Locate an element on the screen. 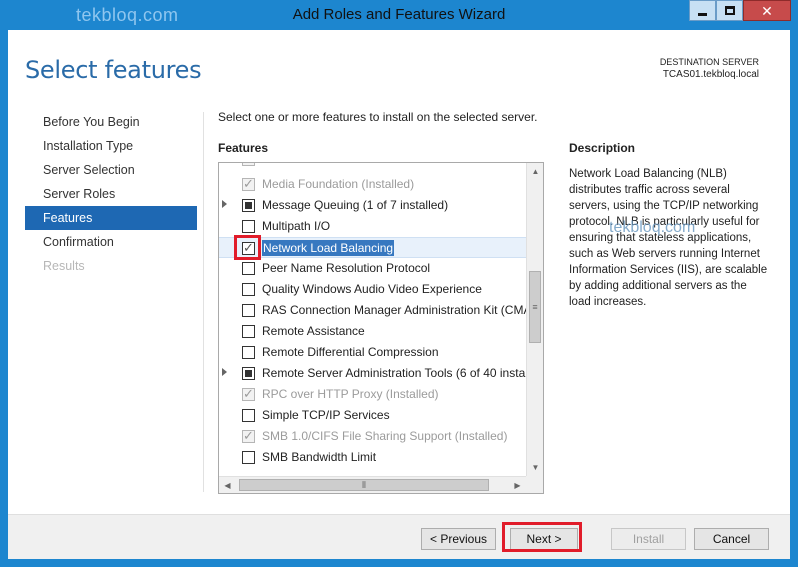 This screenshot has height=567, width=798. nav-item-features: Features is located at coordinates (111, 218).